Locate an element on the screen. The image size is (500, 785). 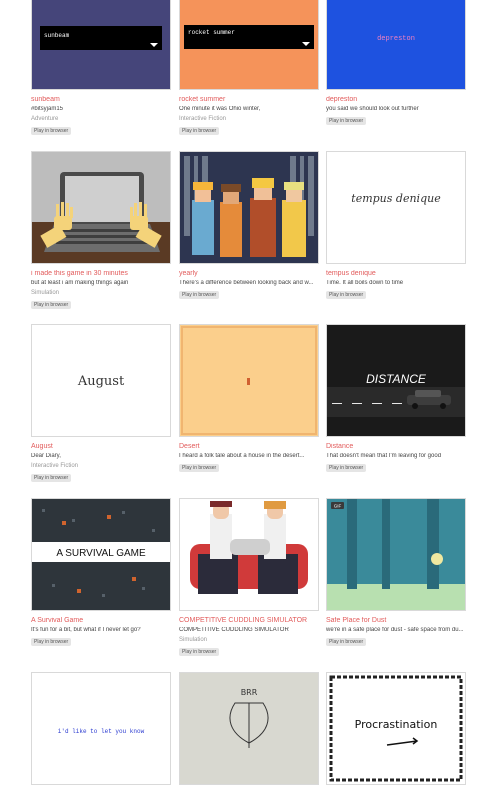
game-description: #bitsyjam15 is located at coordinates (47, 109).